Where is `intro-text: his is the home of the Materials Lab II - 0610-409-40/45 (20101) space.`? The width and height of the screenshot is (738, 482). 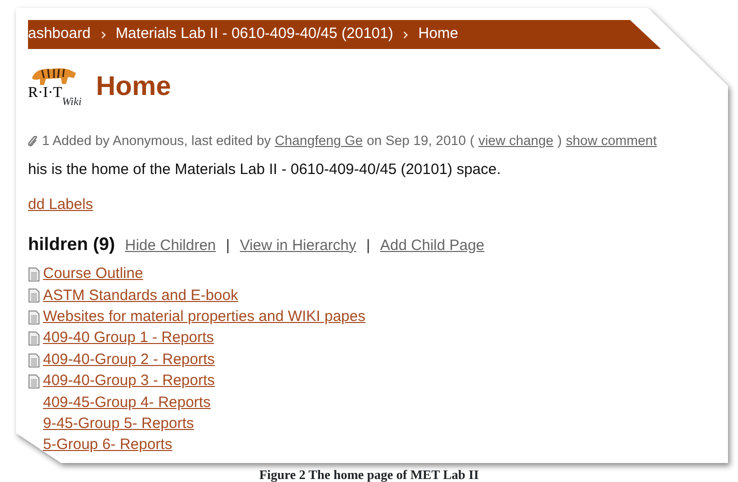 intro-text: his is the home of the Materials Lab II - 0610-409-40/45 (20101) space. is located at coordinates (265, 170).